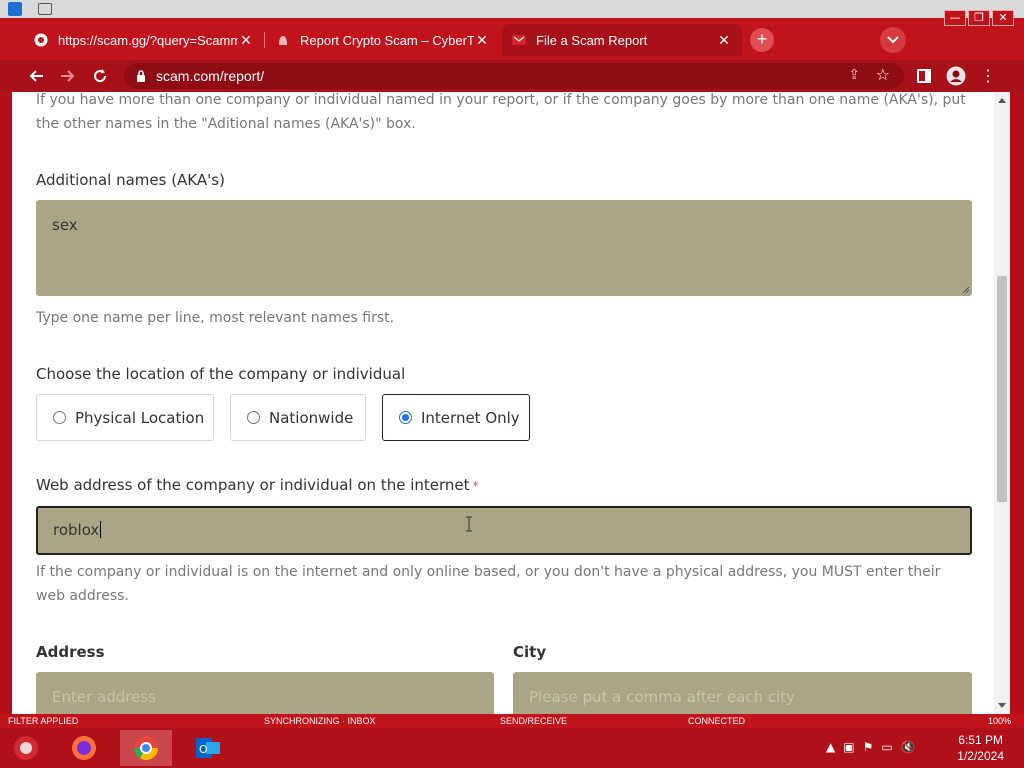  Describe the element at coordinates (43, 721) in the screenshot. I see `status-filter: FILTER APPLIED` at that location.